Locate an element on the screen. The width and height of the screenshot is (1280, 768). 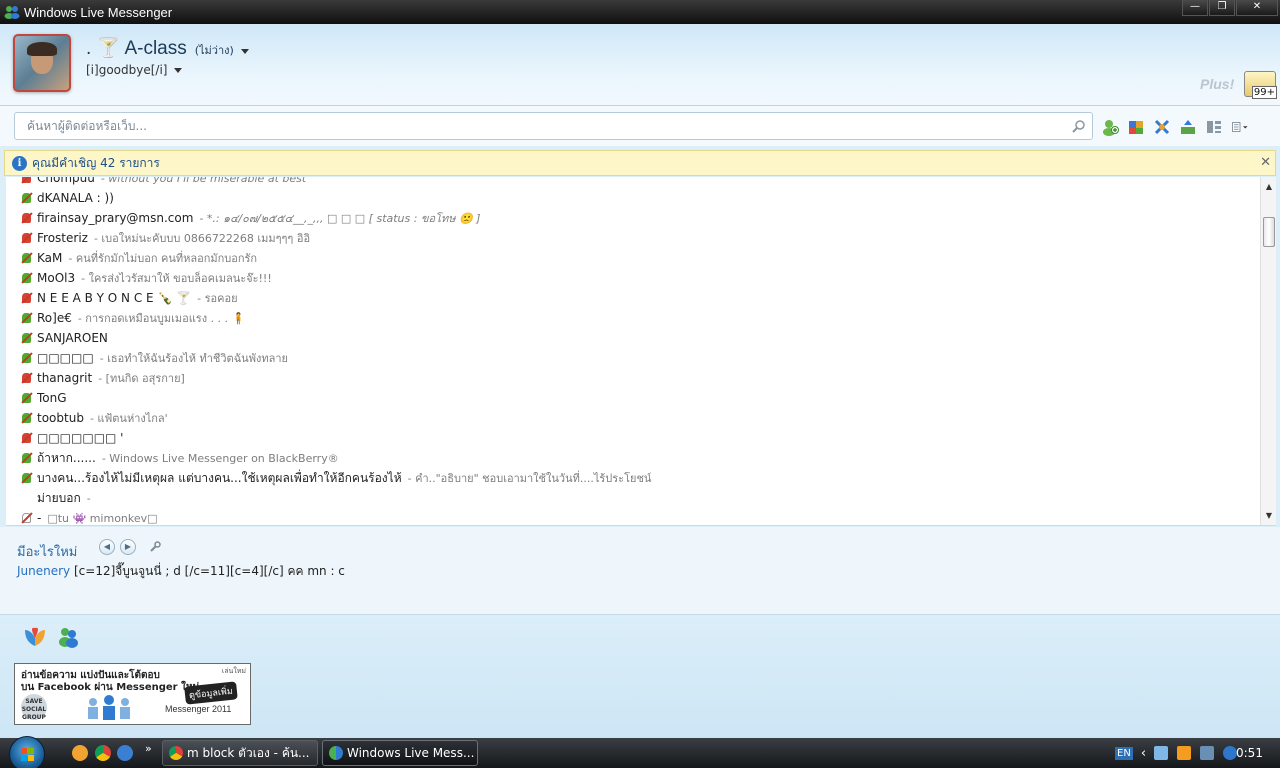
contact-message: - การกอดเหมือนบูมเมอแรง . . . 🧍 is located at coordinates (161, 318).